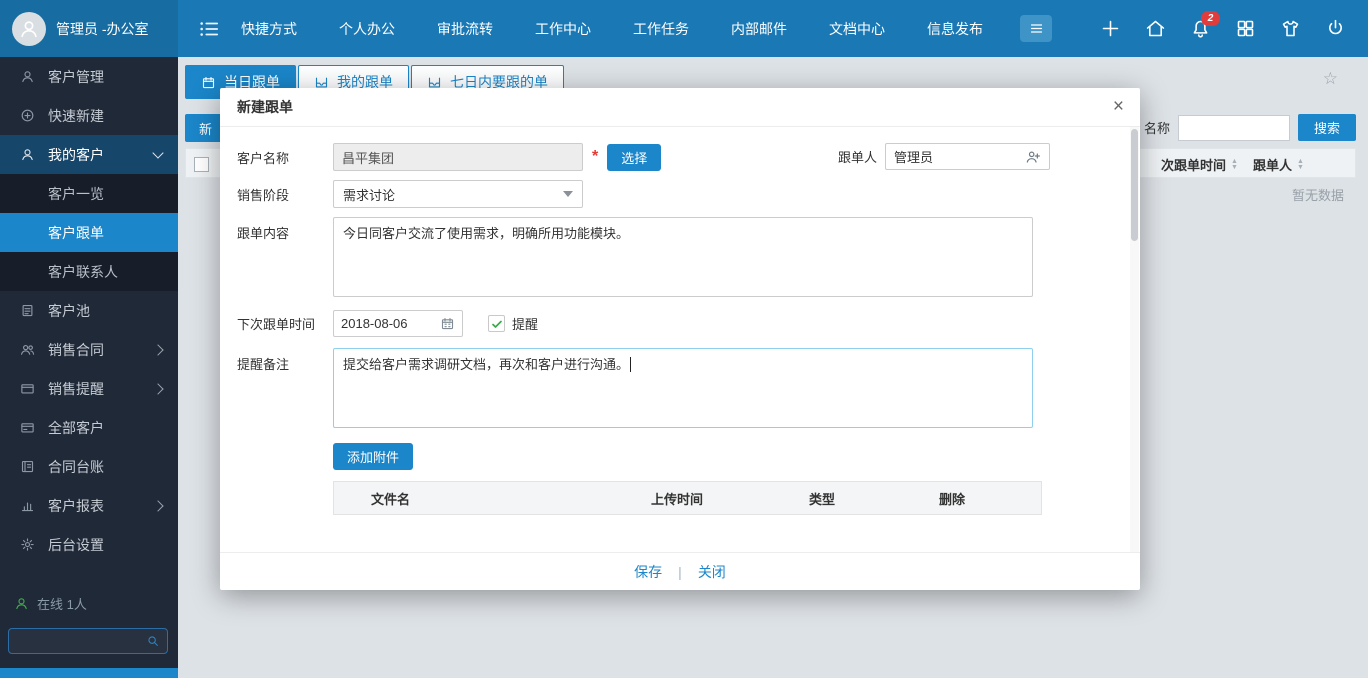  Describe the element at coordinates (677, 499) in the screenshot. I see `attachment-col-upload-time: 上传时间` at that location.